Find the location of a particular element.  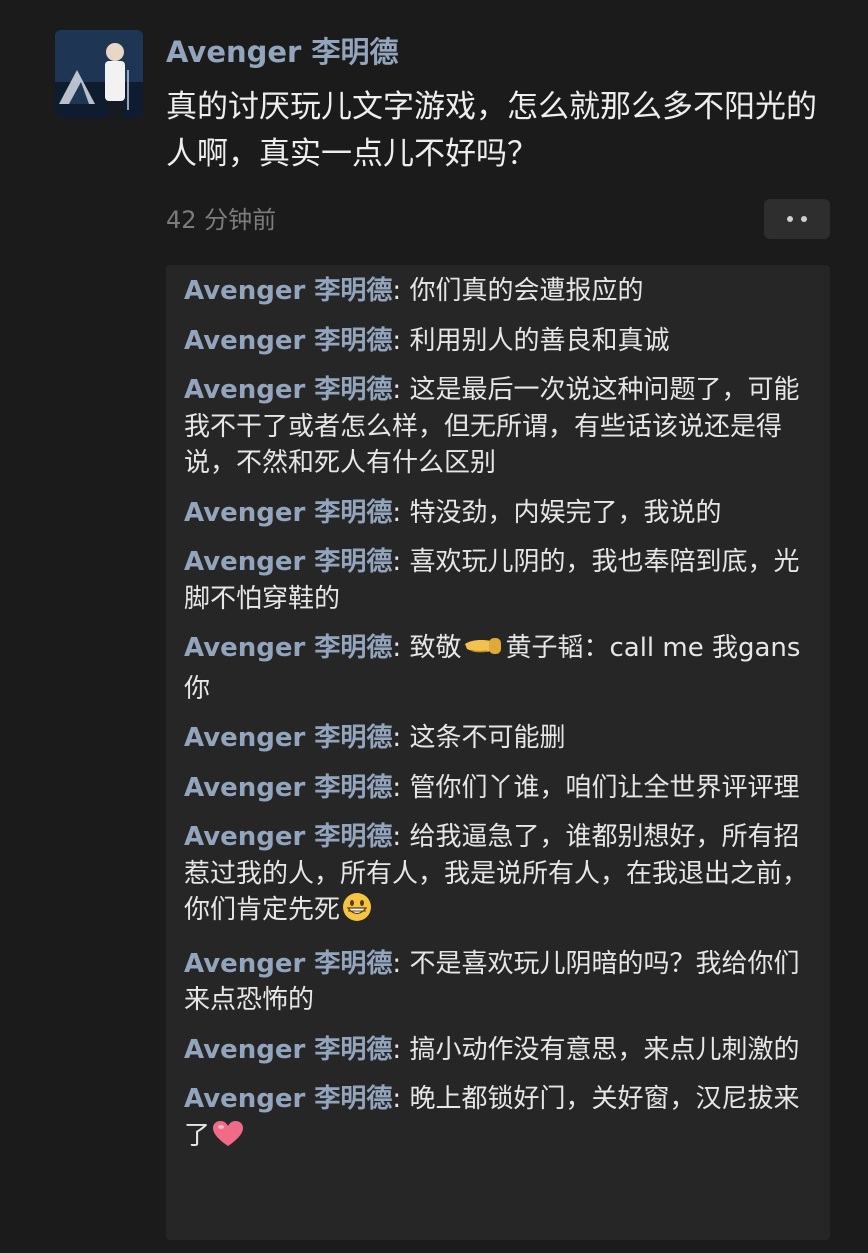

comment: Avenger 李明德: 管你们丫谁，咱们让全世界评评理 is located at coordinates (498, 788).